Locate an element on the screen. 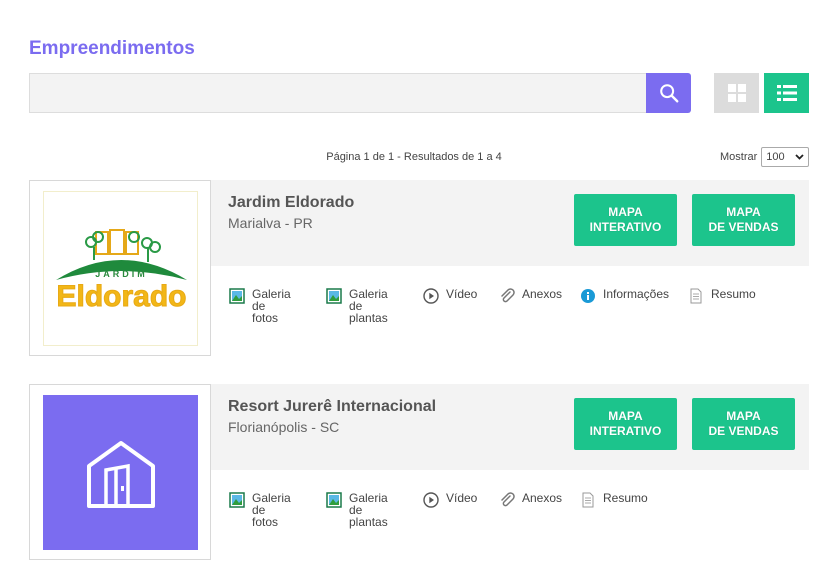 The height and width of the screenshot is (587, 838). logo-small-text: JARDIM is located at coordinates (121, 274).